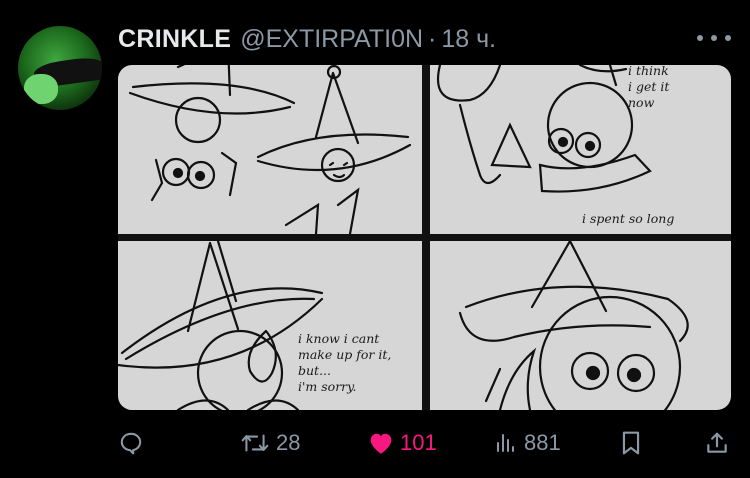 The width and height of the screenshot is (750, 478). Describe the element at coordinates (580, 149) in the screenshot. I see `comic-panel-2: i think i get it now i spent so long` at that location.